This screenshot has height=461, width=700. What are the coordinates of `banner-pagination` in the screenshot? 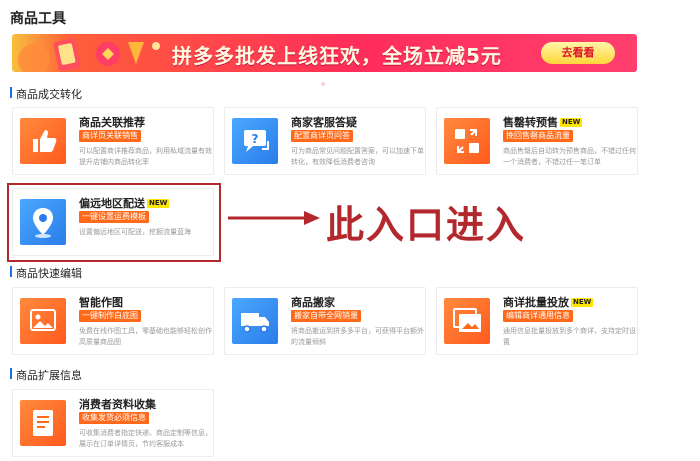 It's located at (322, 78).